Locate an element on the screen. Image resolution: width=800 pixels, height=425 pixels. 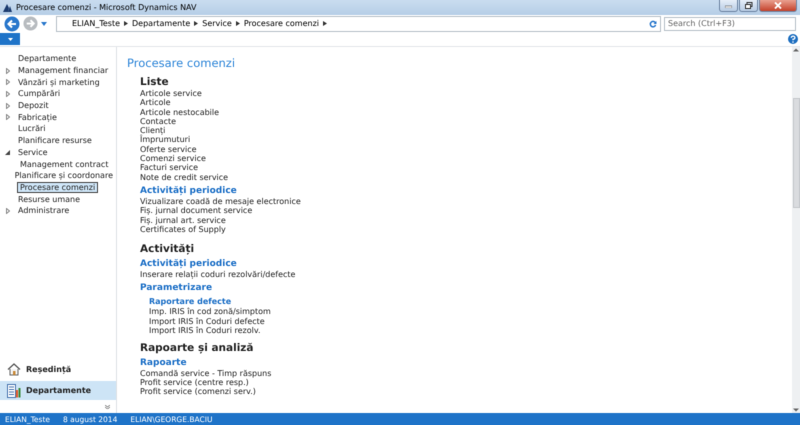
minimize-button is located at coordinates (728, 6).